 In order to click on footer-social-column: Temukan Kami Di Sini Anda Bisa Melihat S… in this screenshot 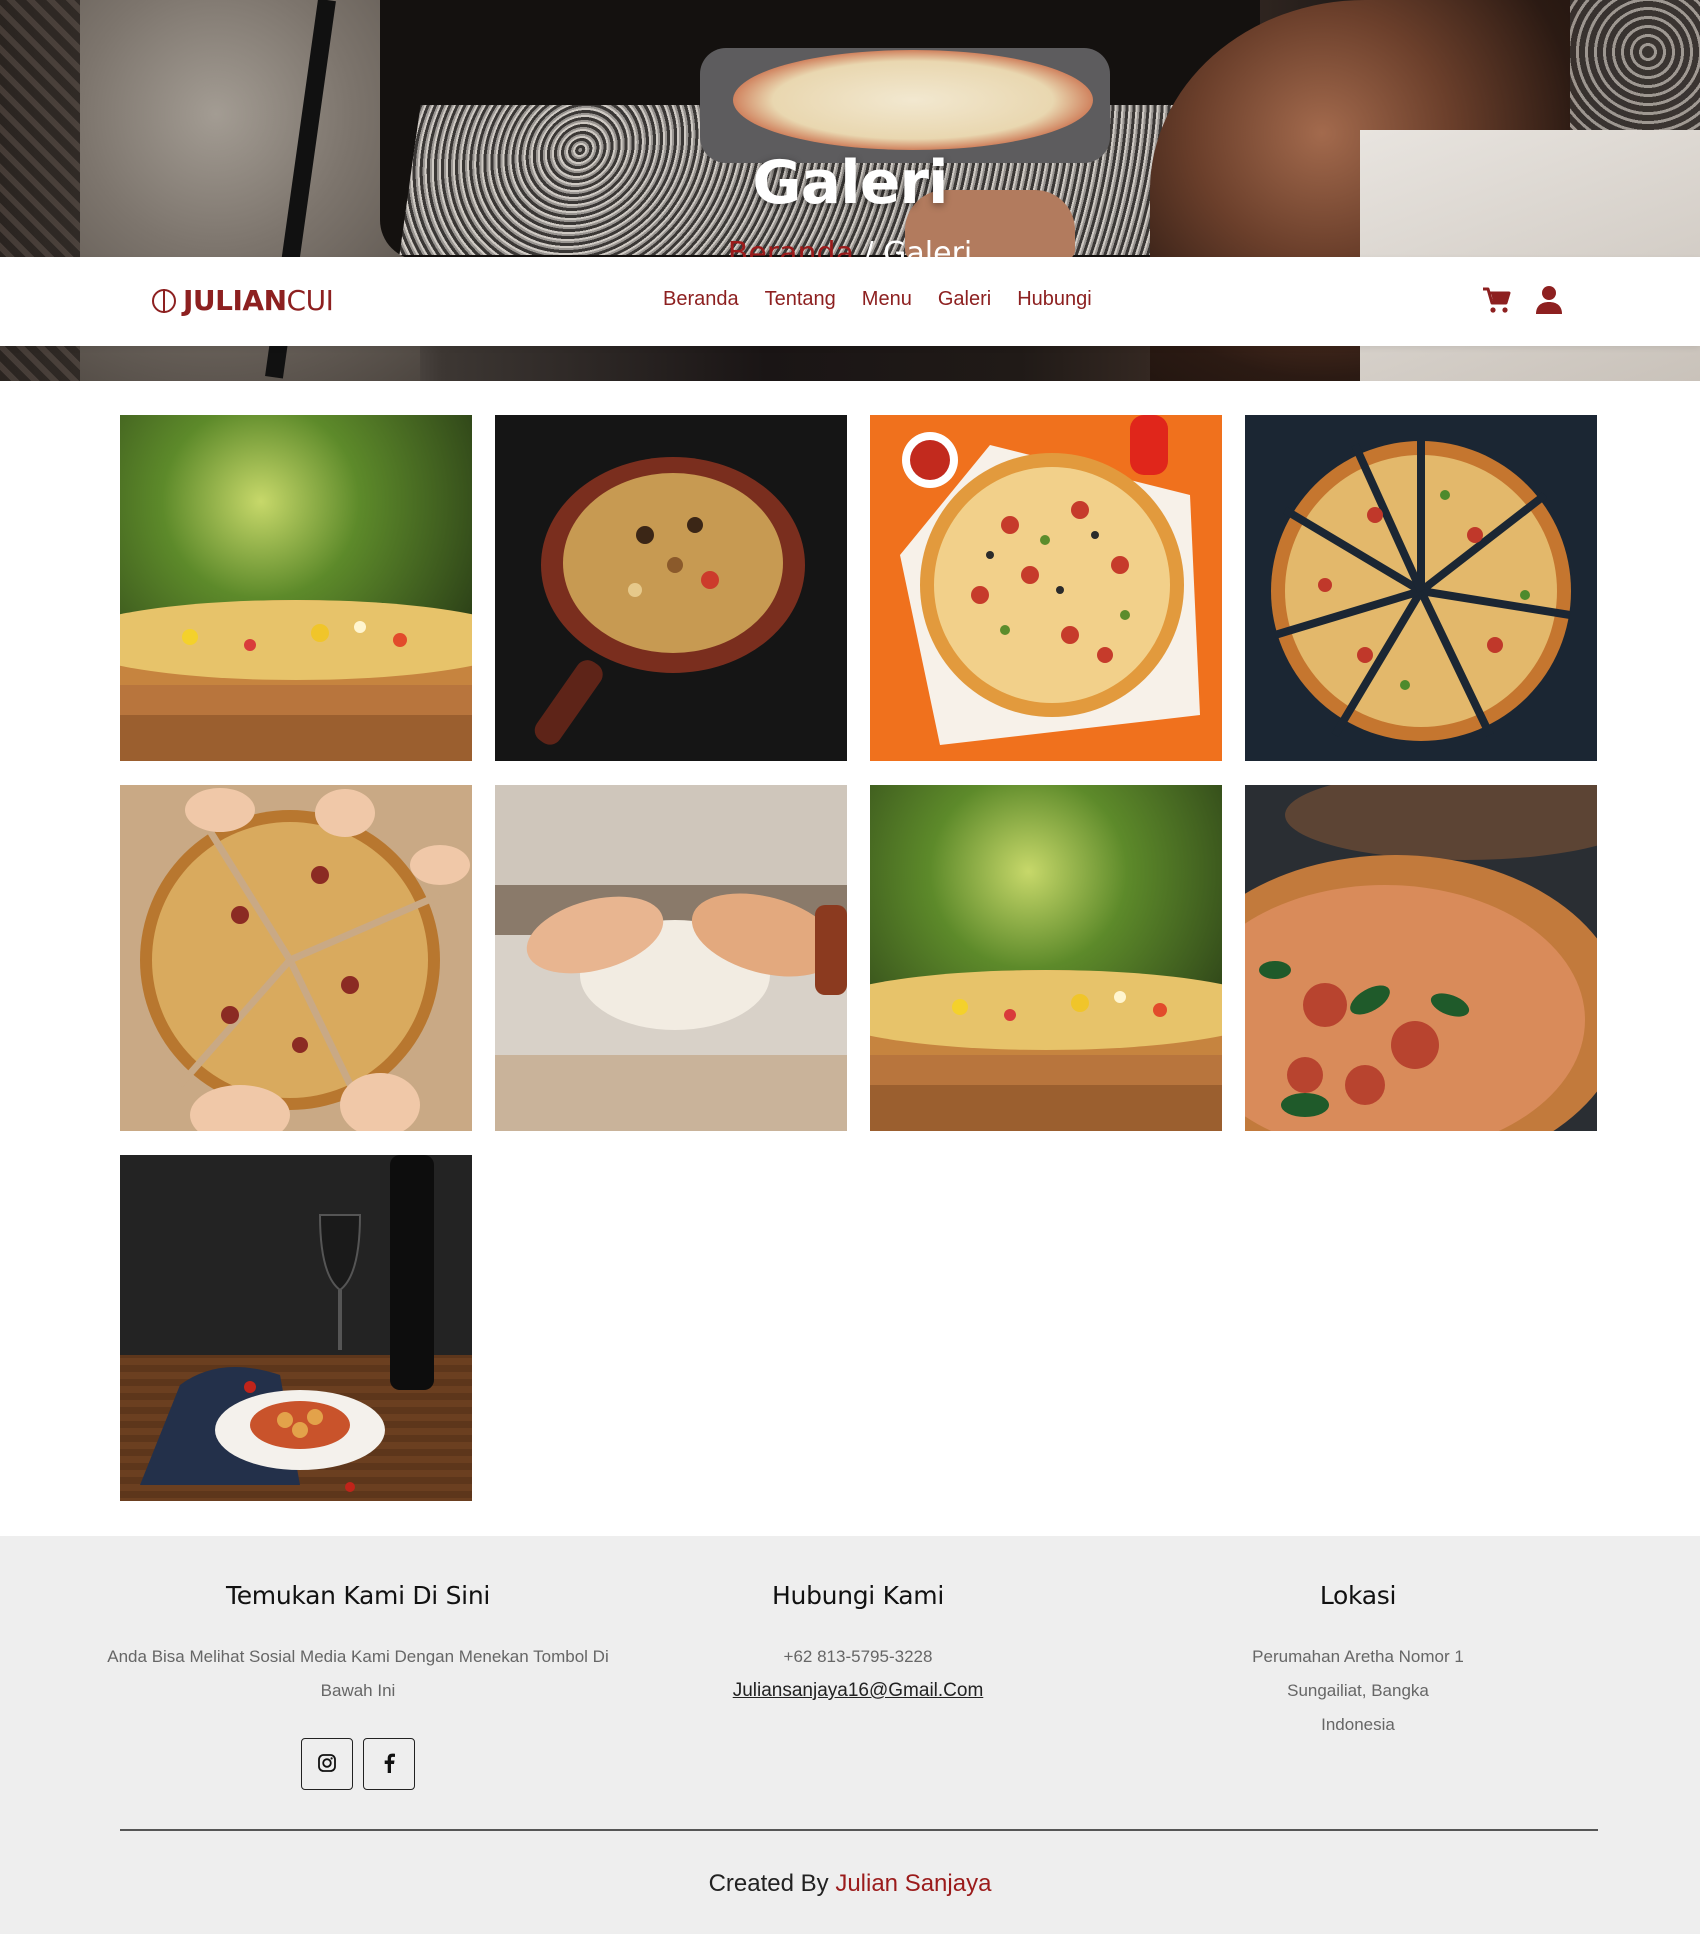, I will do `click(358, 1685)`.